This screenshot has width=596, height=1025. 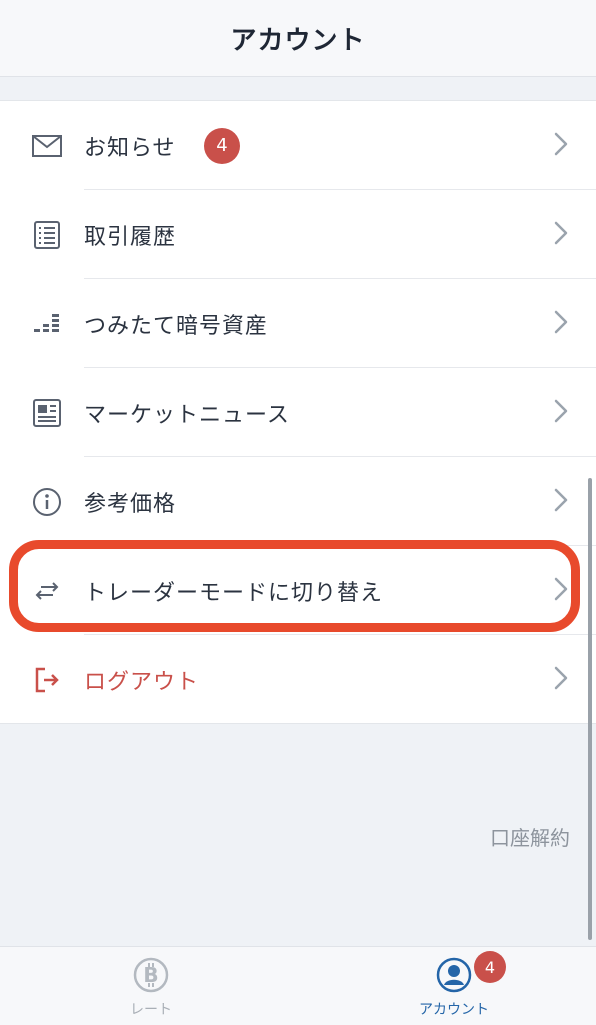 What do you see at coordinates (530, 836) in the screenshot?
I see `close-account-link: 口座解約` at bounding box center [530, 836].